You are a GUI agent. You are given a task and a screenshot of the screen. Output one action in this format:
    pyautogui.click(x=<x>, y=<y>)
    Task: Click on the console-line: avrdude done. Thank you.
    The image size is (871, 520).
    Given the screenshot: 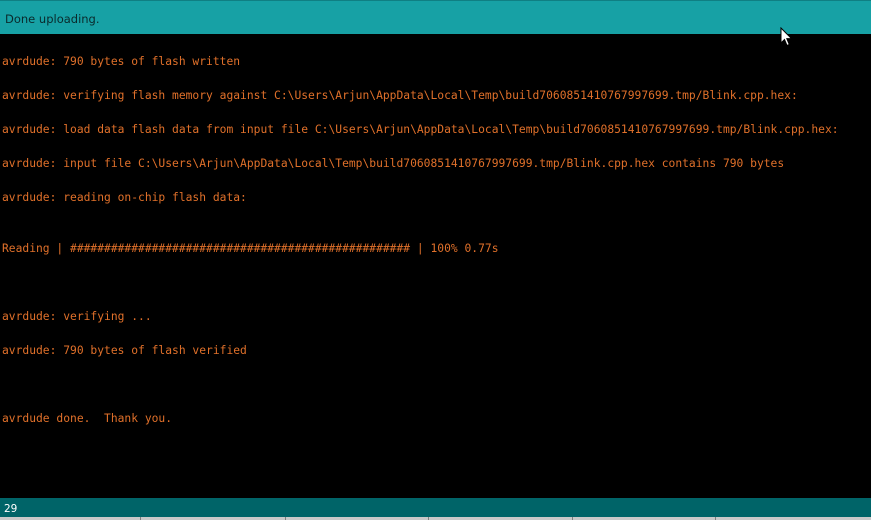 What is the action you would take?
    pyautogui.click(x=87, y=418)
    